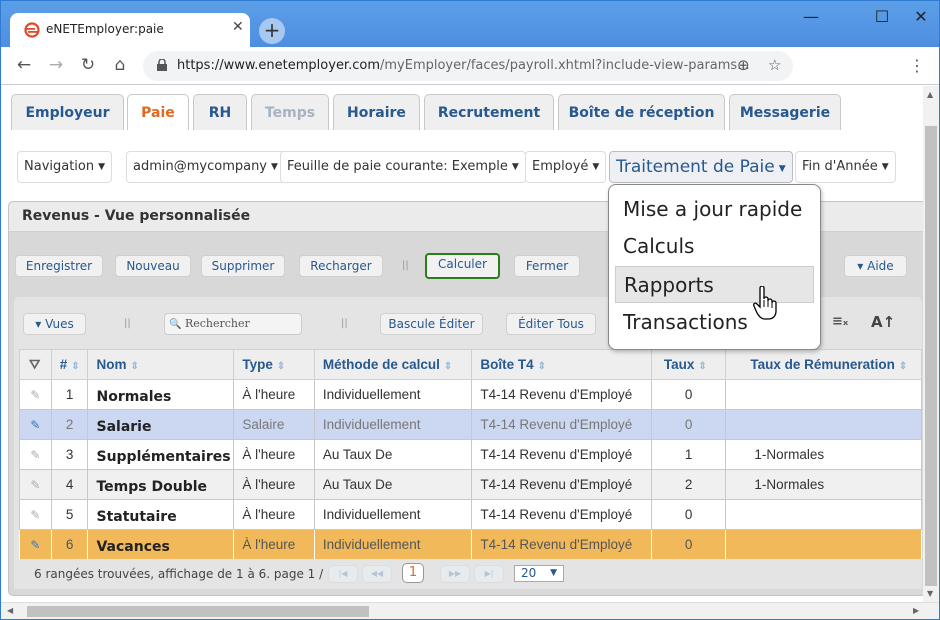 Image resolution: width=940 pixels, height=620 pixels. Describe the element at coordinates (205, 167) in the screenshot. I see `menu-user: admin@mycompany ▼` at that location.